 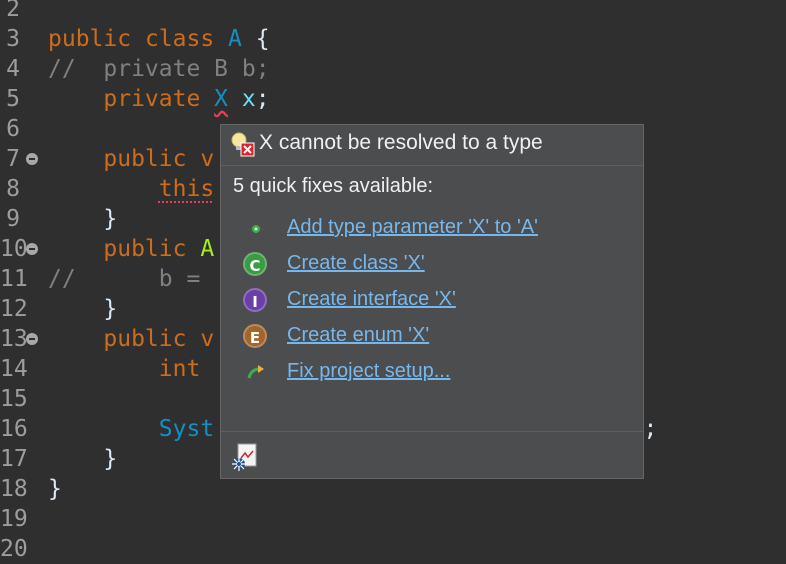 What do you see at coordinates (131, 189) in the screenshot?
I see `code-text: this` at bounding box center [131, 189].